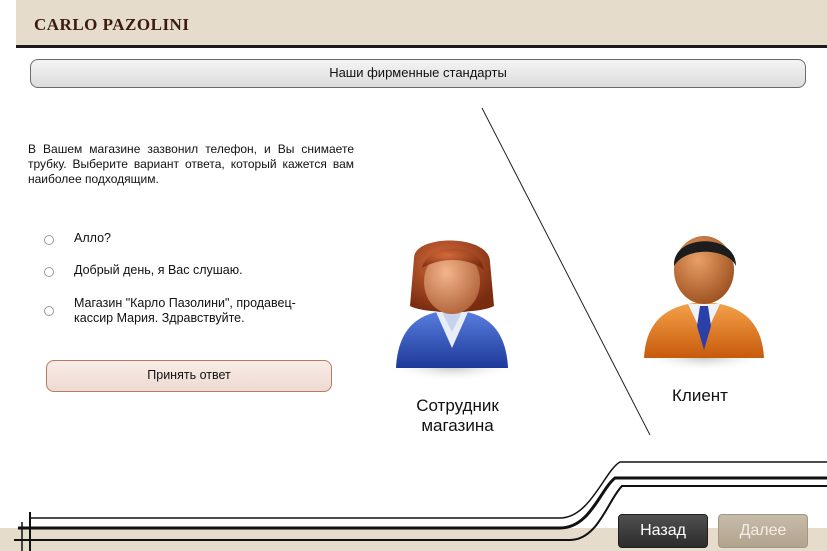 Image resolution: width=827 pixels, height=551 pixels. I want to click on next-button: Далее, so click(763, 531).